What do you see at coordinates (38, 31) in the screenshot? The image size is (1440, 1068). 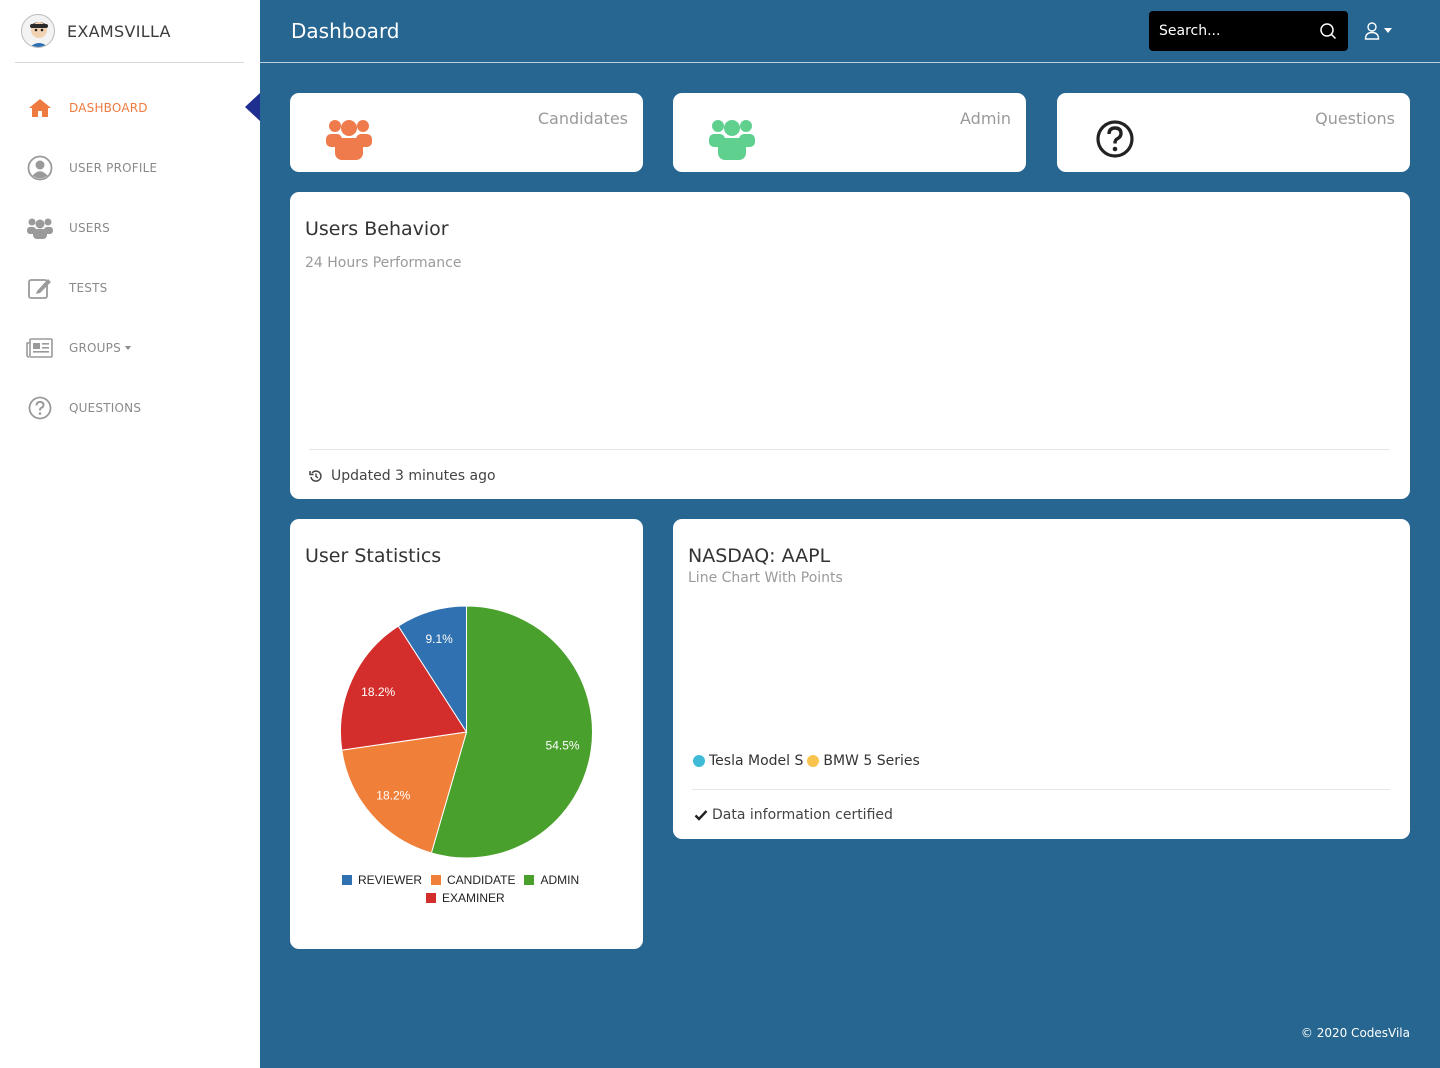 I see `brand-logo` at bounding box center [38, 31].